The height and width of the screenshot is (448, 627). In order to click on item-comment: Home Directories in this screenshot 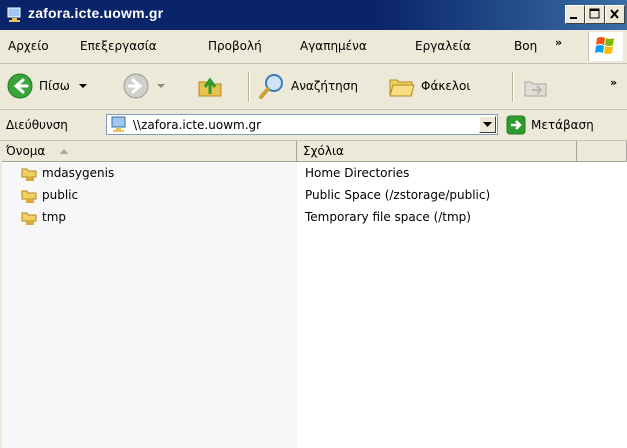, I will do `click(357, 173)`.